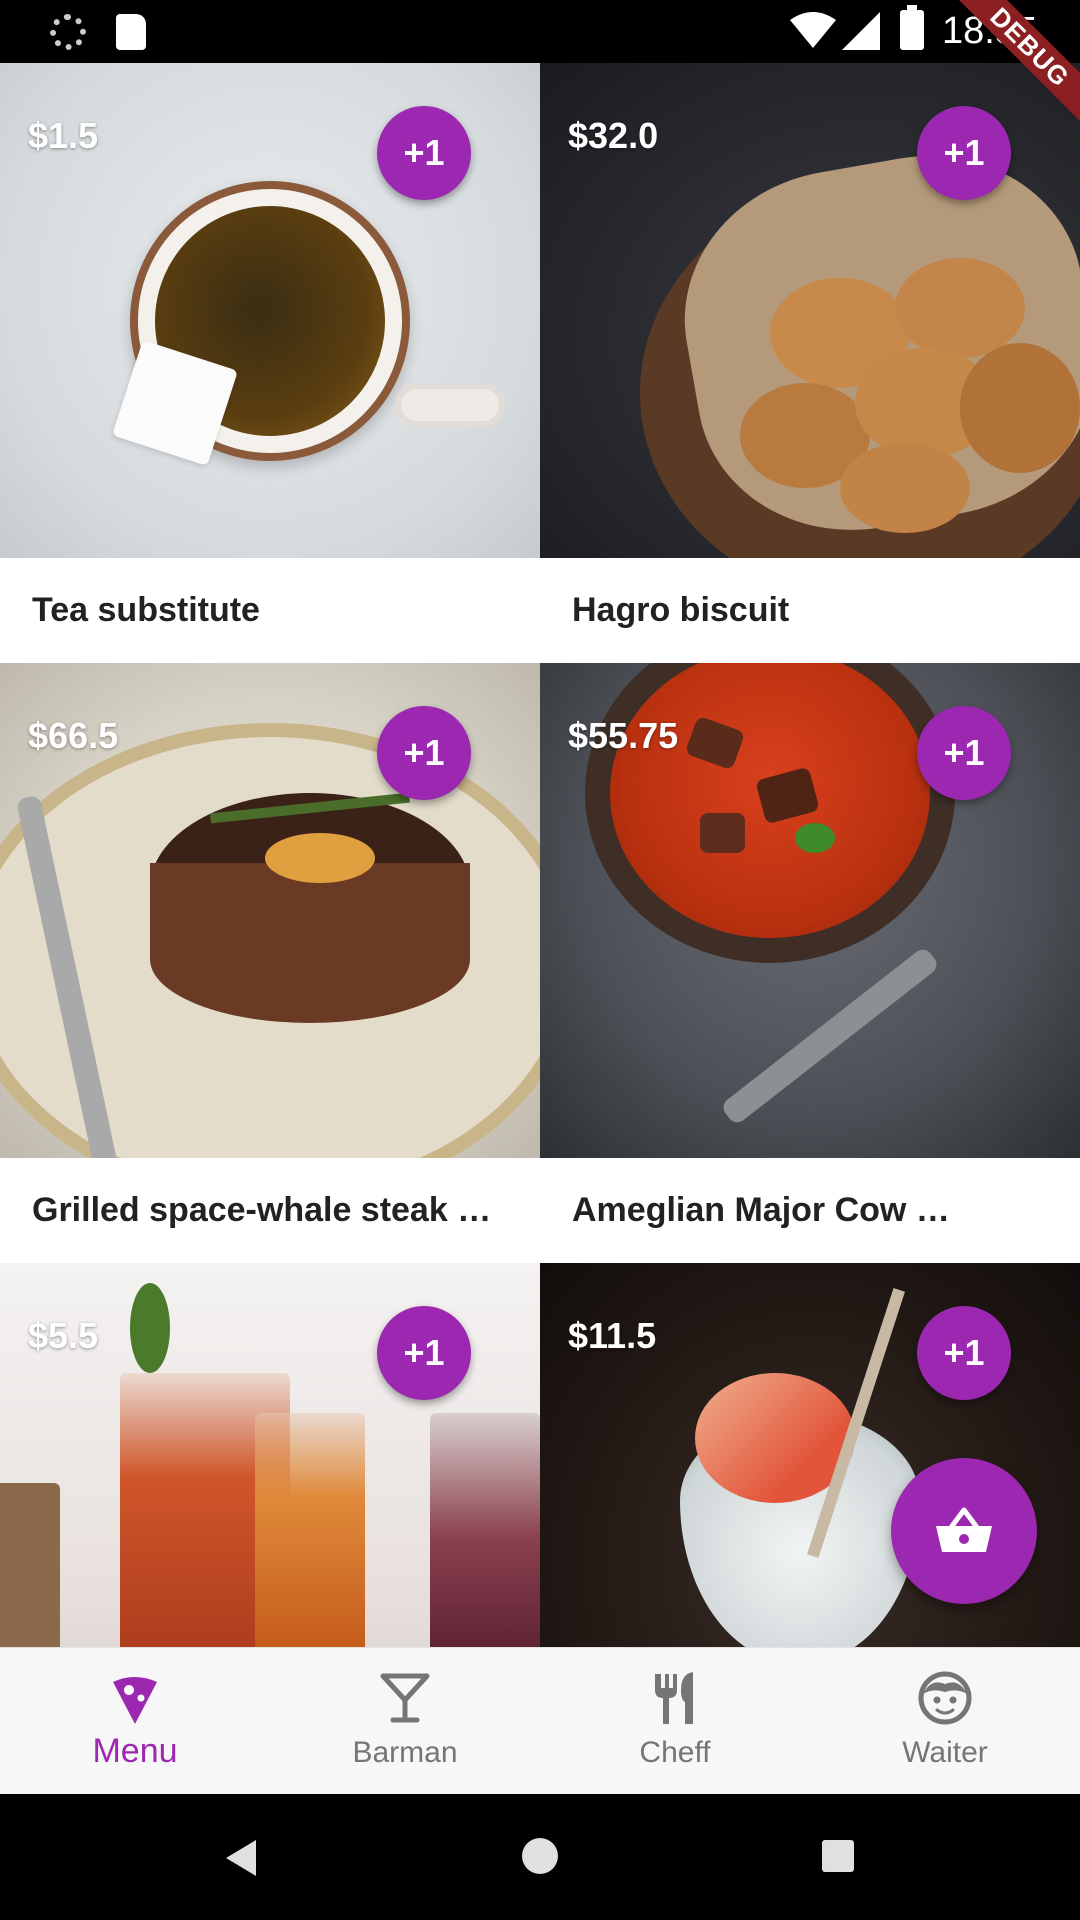 This screenshot has width=1080, height=1920. Describe the element at coordinates (405, 1752) in the screenshot. I see `nav-label: Barman` at that location.